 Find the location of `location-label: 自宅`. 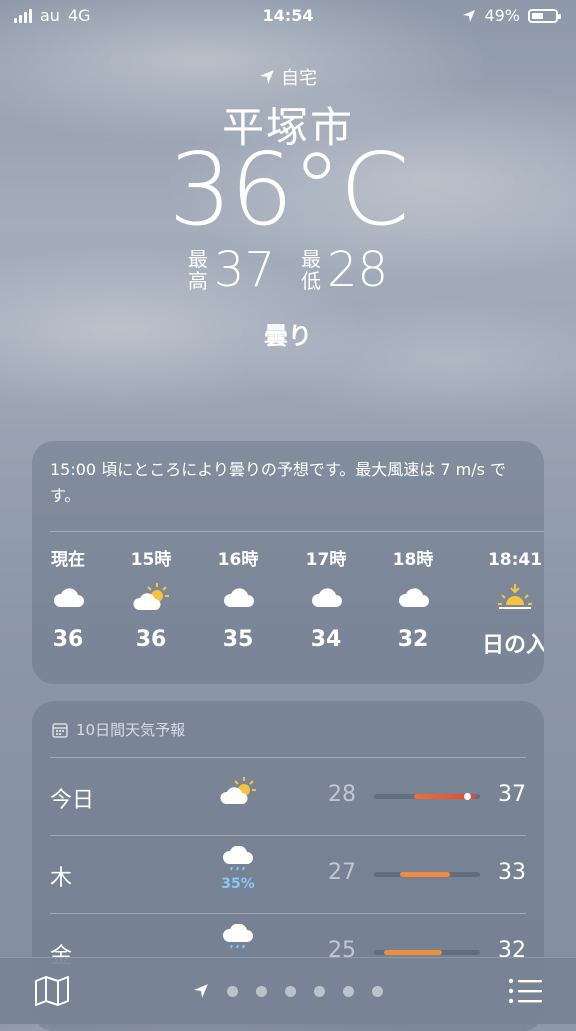

location-label: 自宅 is located at coordinates (299, 78).